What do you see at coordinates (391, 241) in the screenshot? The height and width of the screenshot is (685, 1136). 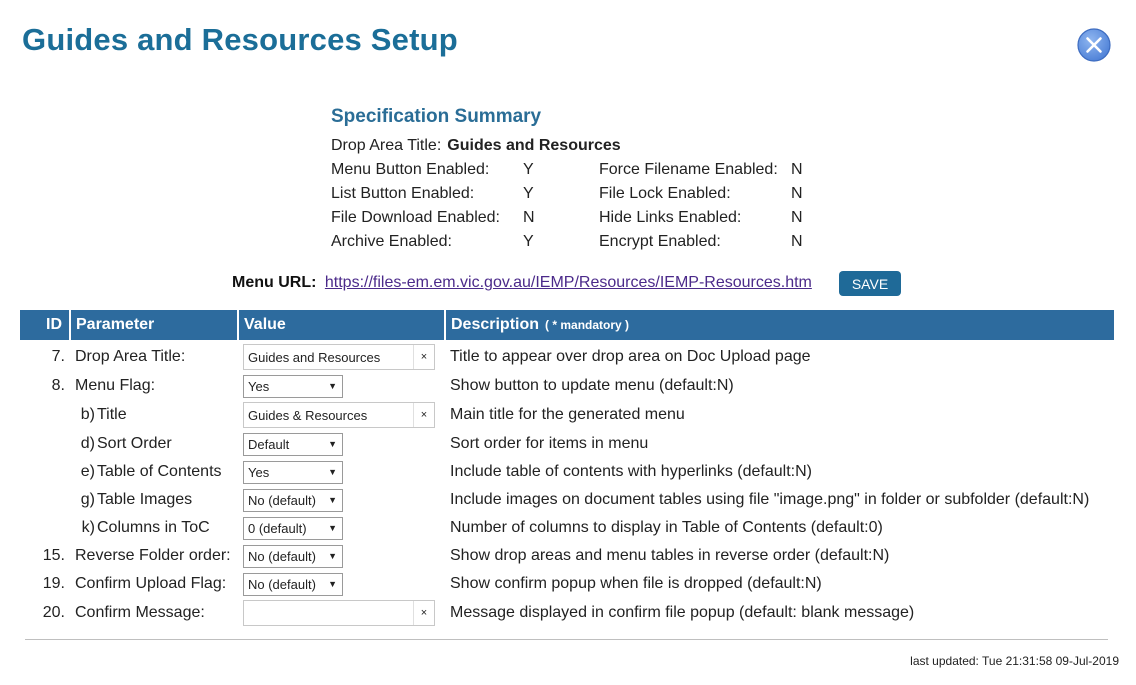 I see `summary-label: Archive Enabled:` at bounding box center [391, 241].